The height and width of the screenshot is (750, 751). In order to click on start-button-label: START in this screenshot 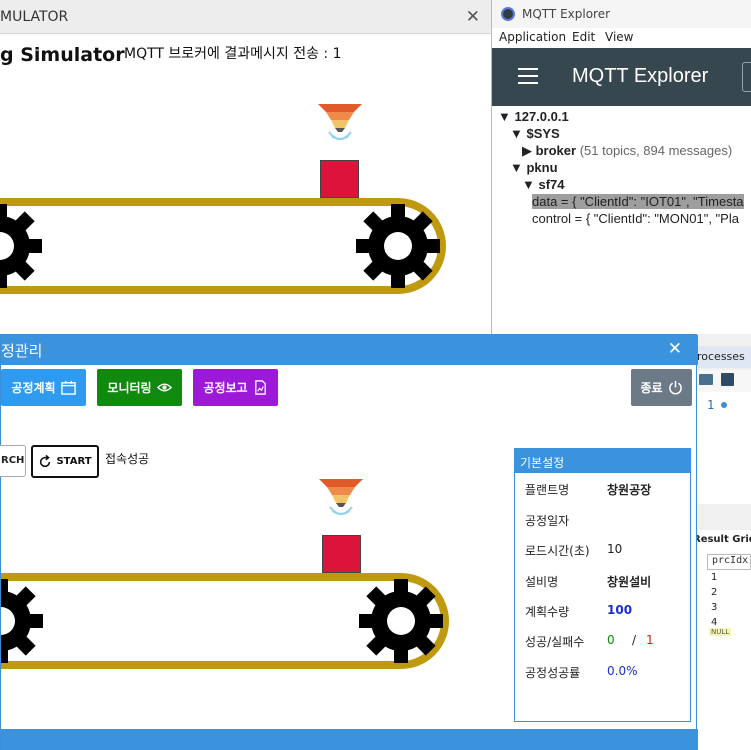, I will do `click(74, 461)`.